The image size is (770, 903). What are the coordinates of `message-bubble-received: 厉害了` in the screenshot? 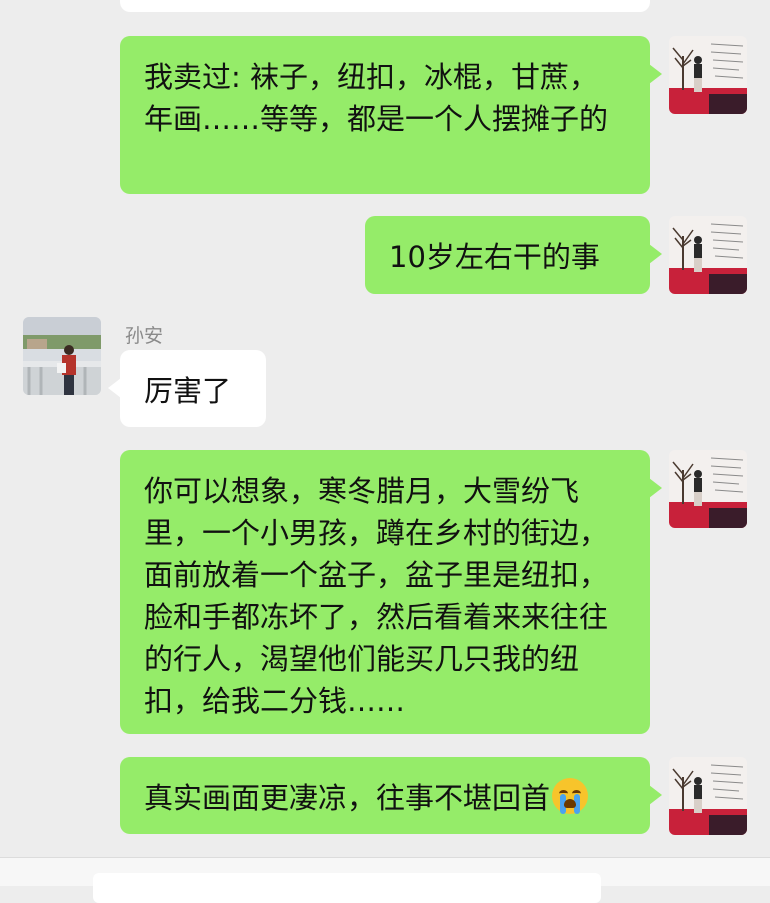 It's located at (187, 388).